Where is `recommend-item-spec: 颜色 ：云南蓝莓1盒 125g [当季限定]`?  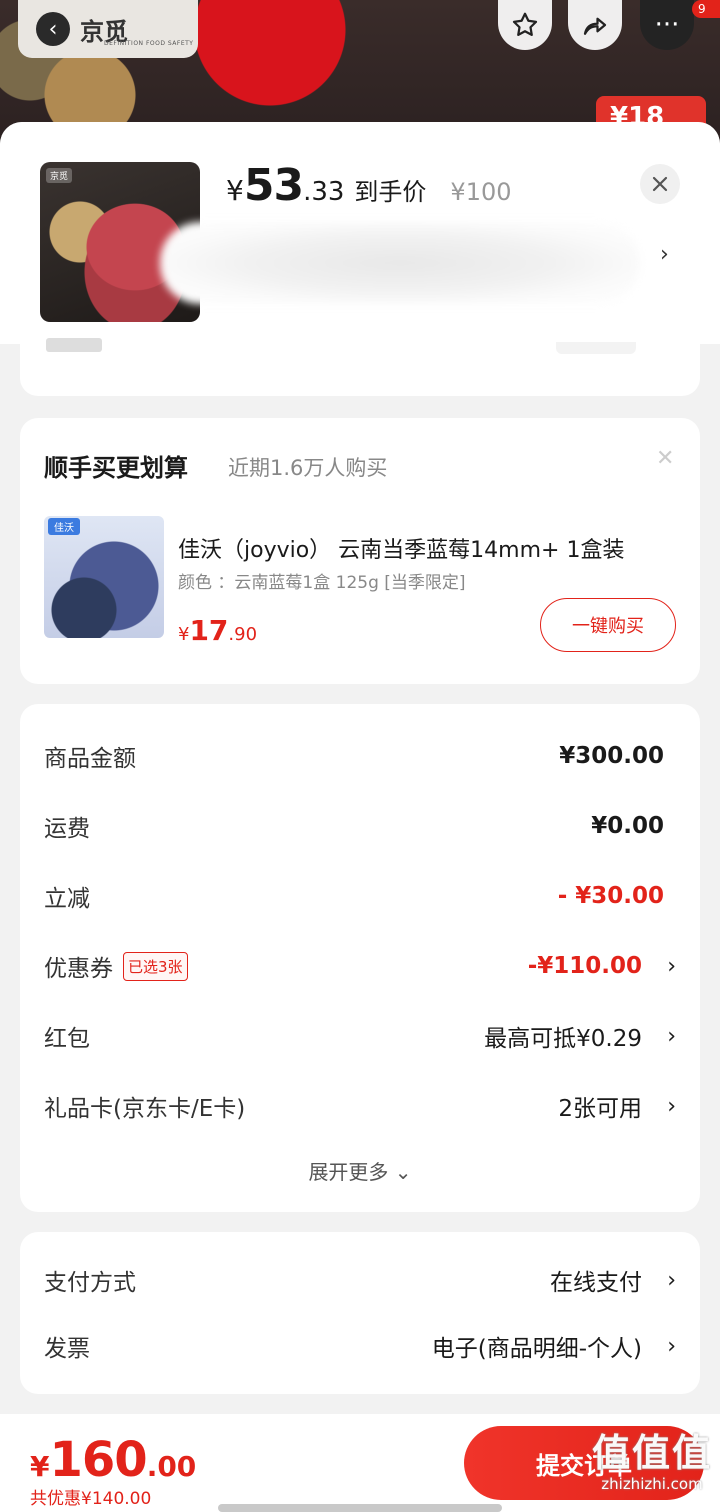 recommend-item-spec: 颜色 ：云南蓝莓1盒 125g [当季限定] is located at coordinates (322, 583).